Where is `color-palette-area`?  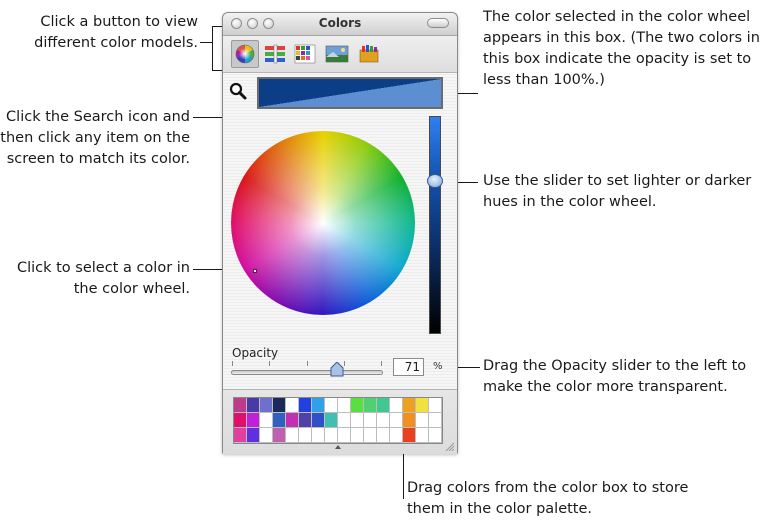 color-palette-area is located at coordinates (340, 421).